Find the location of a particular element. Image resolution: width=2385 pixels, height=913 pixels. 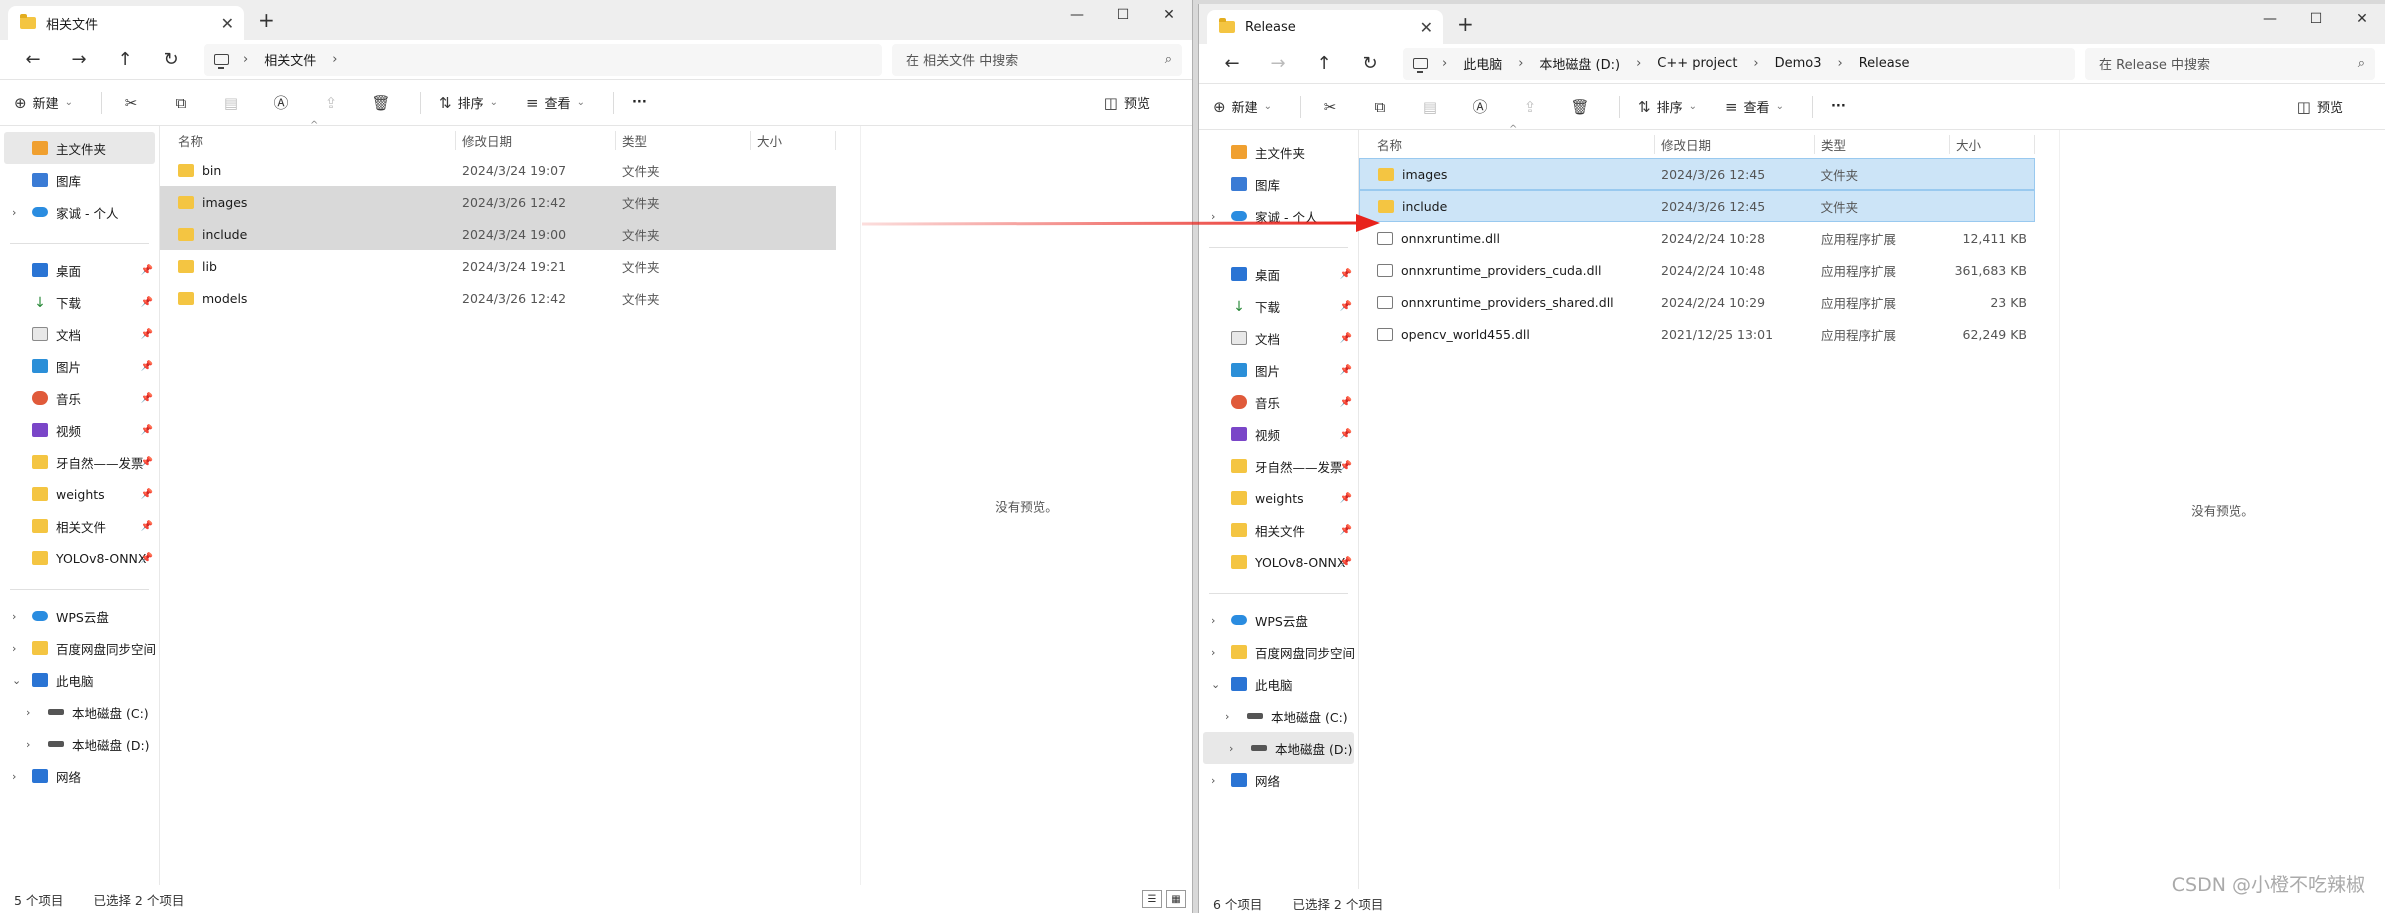

file-row: include 2024/3/24 19:00 文件夹 is located at coordinates (498, 234).